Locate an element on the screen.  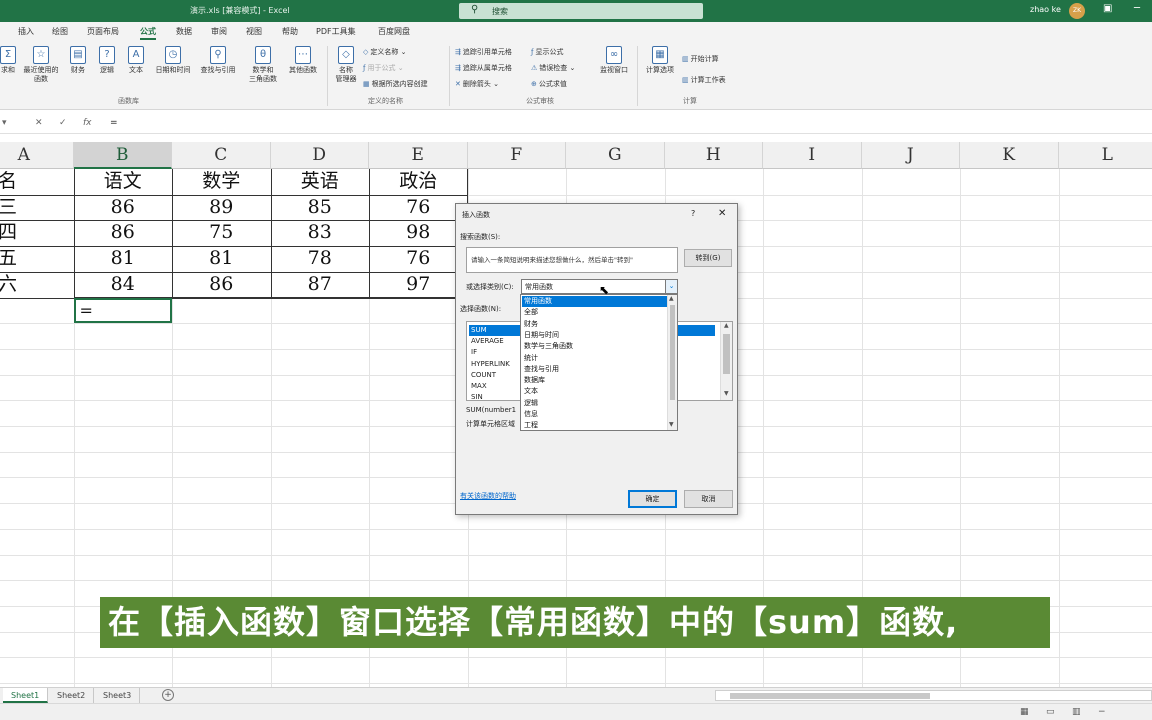
horizontal-scroll-thumb is located at coordinates (830, 696).